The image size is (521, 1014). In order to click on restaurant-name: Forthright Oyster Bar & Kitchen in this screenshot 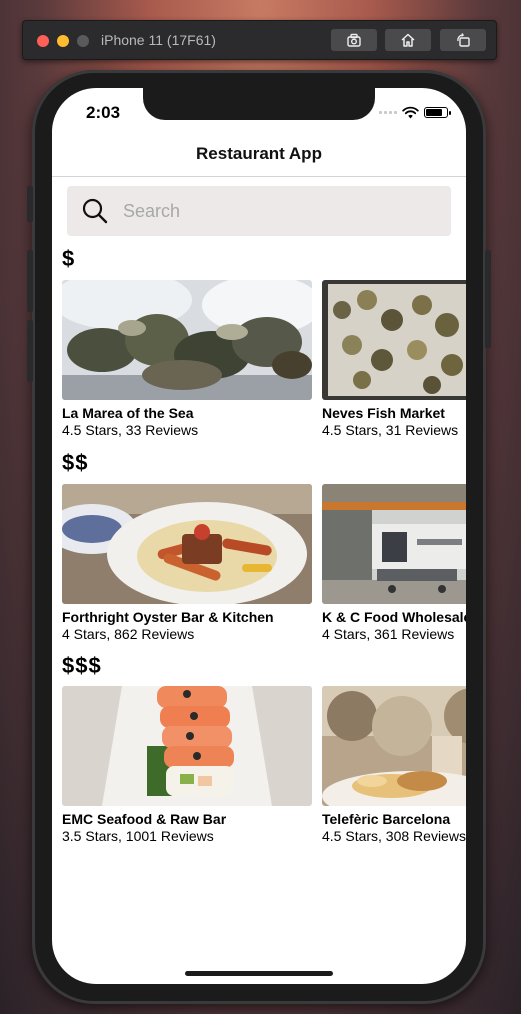, I will do `click(168, 617)`.